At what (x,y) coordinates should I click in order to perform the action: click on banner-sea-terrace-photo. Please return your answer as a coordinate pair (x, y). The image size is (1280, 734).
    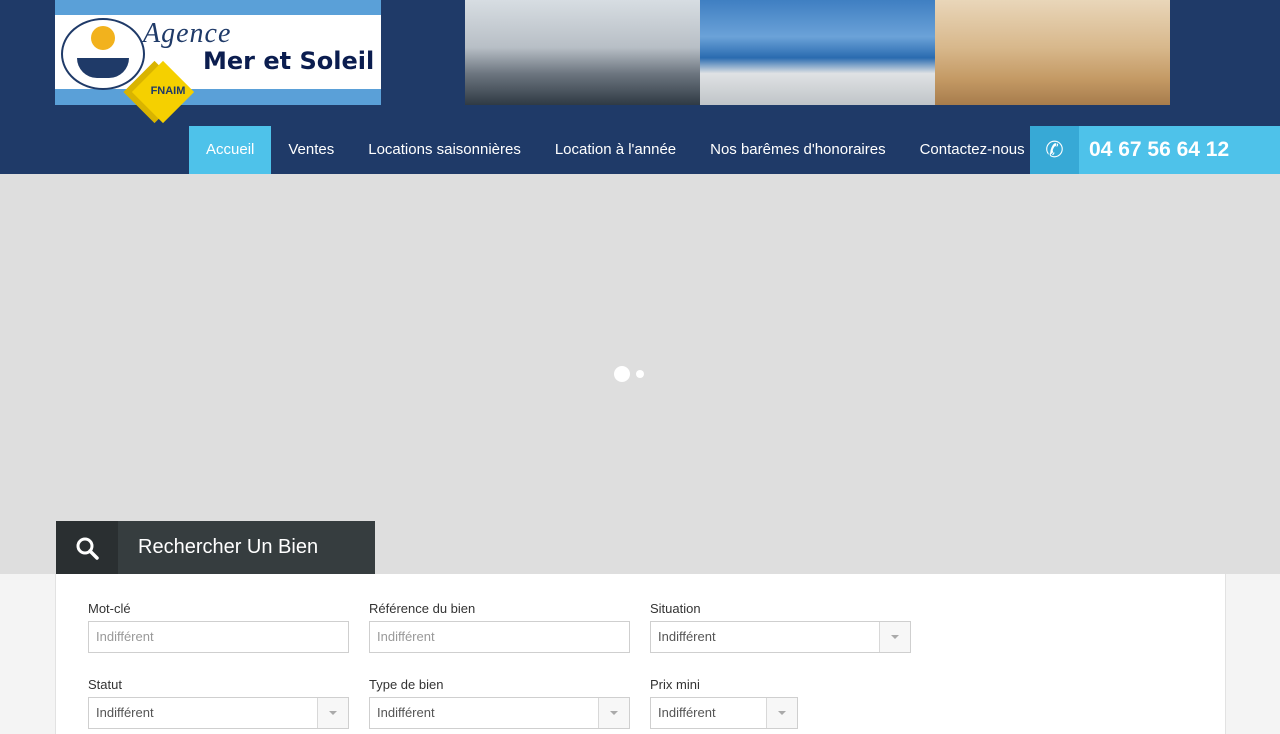
    Looking at the image, I should click on (817, 52).